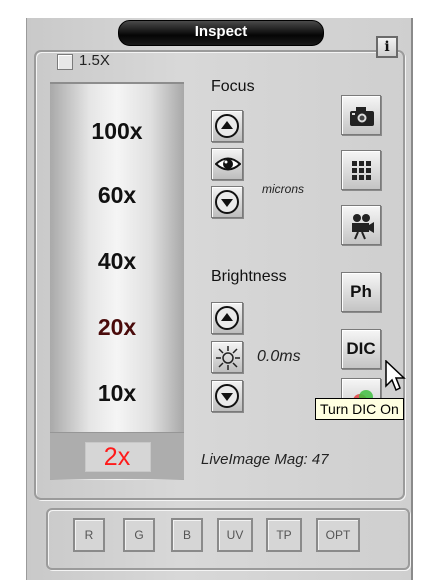 Image resolution: width=422 pixels, height=580 pixels. Describe the element at coordinates (395, 376) in the screenshot. I see `mouse-pointer-icon` at that location.